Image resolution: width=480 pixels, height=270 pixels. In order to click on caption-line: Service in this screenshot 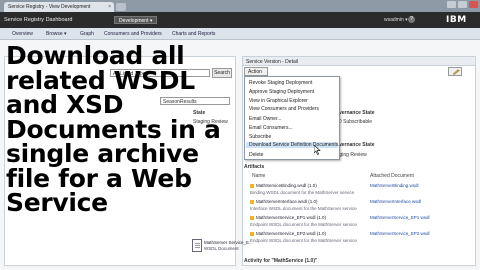, I will do `click(57, 202)`.